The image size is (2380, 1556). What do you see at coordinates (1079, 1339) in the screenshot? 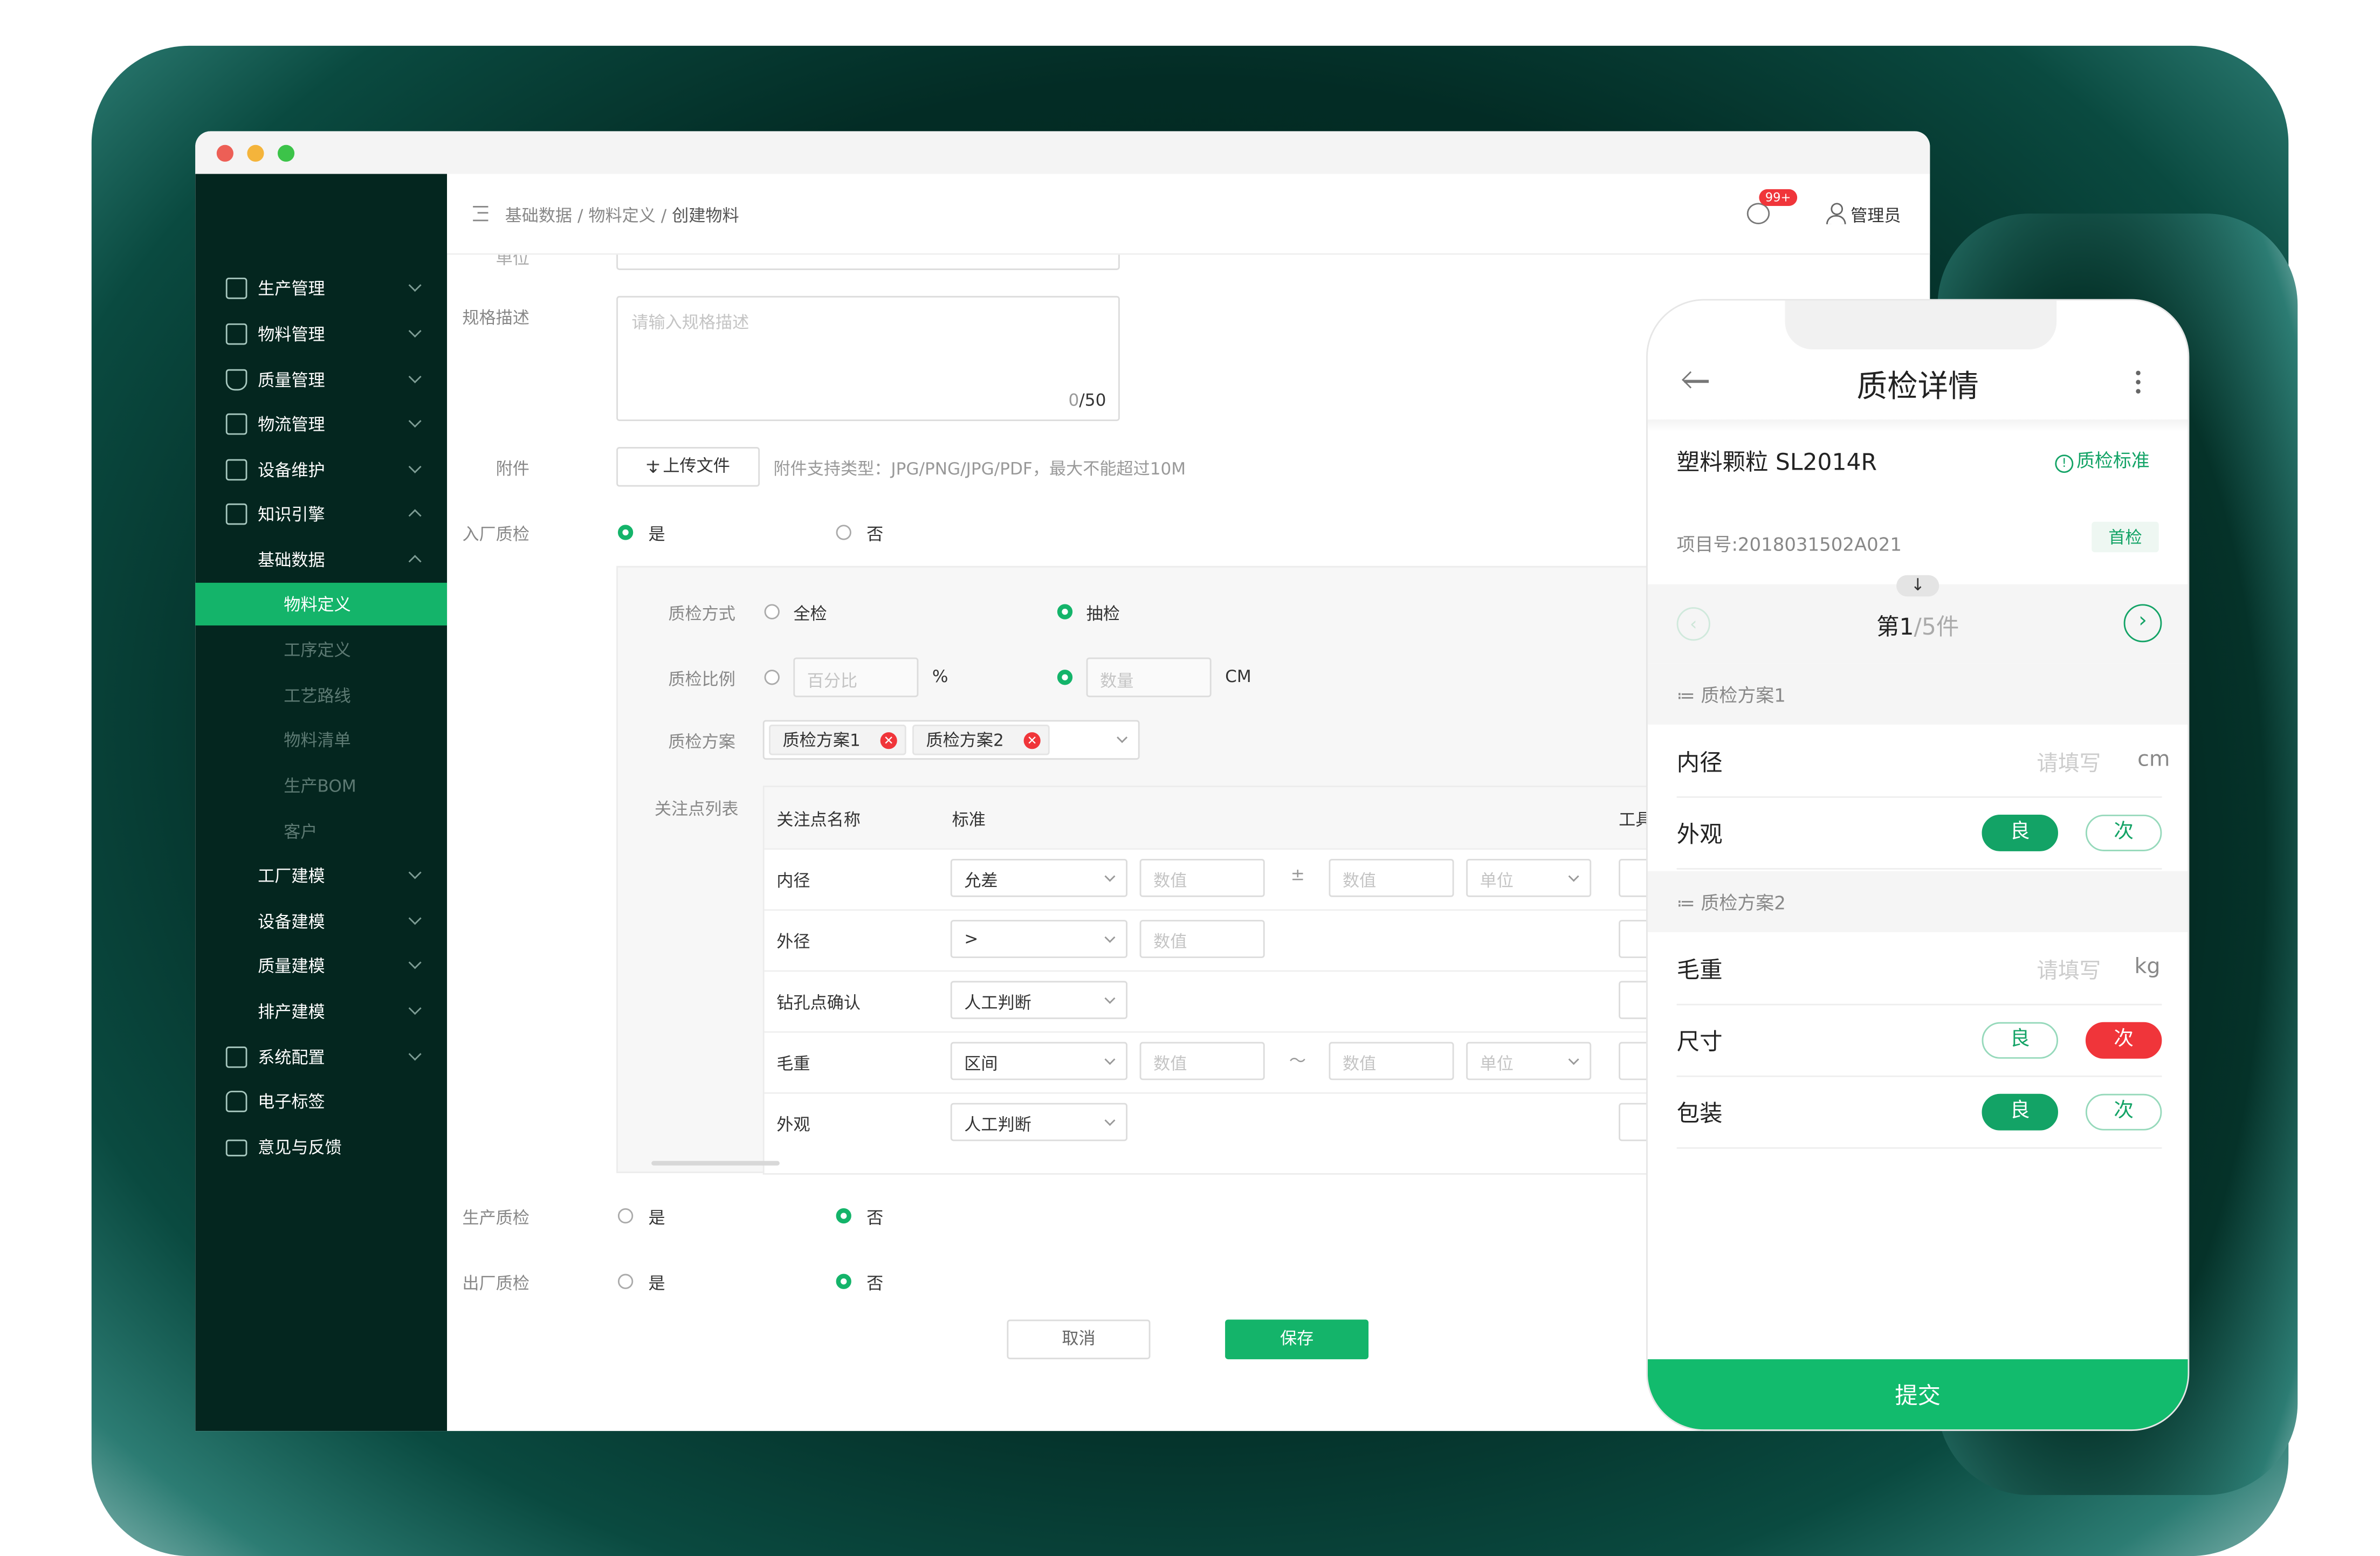
I see `cancel-button: 取消` at bounding box center [1079, 1339].